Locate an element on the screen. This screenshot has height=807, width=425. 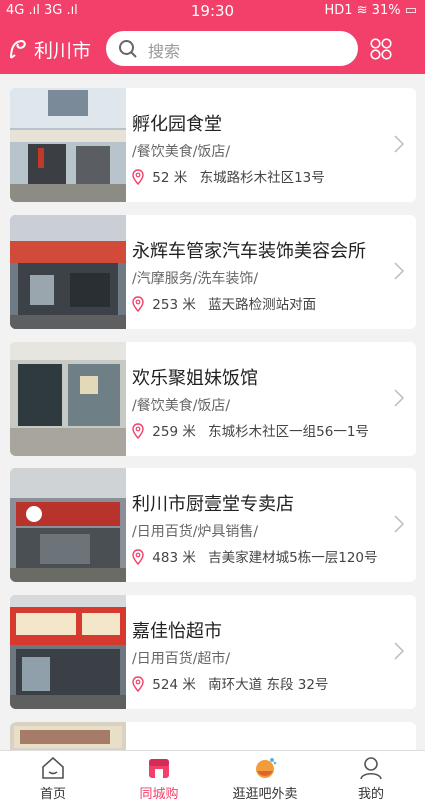
tab-takeout: 逛逛吧外卖 is located at coordinates (265, 779).